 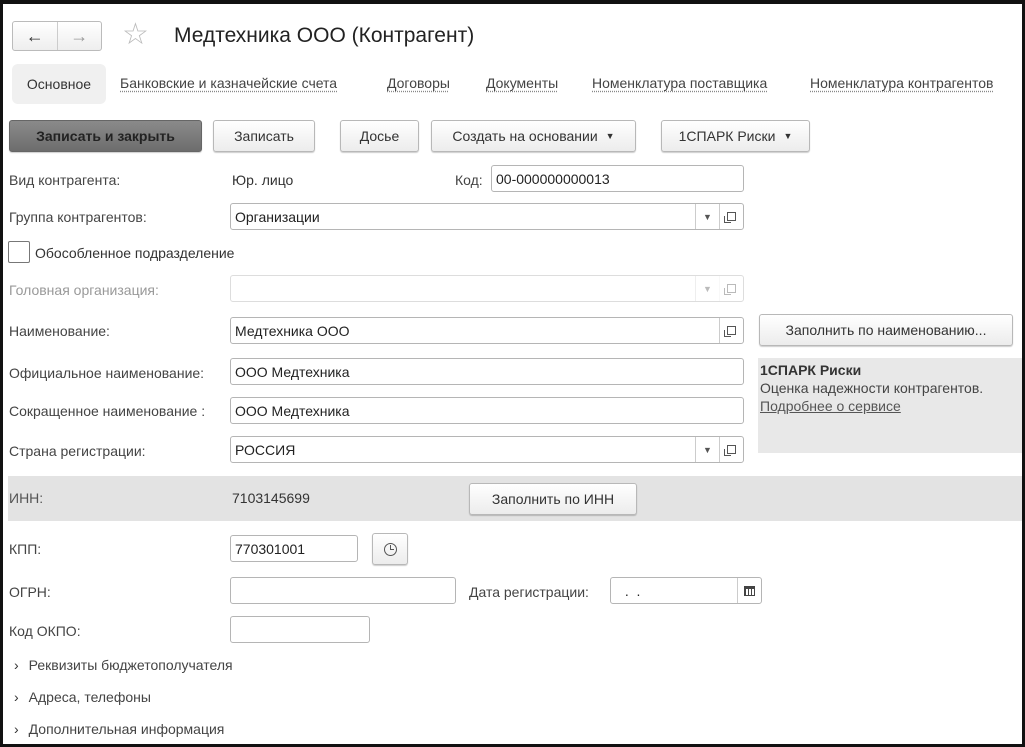 I want to click on label: Дополнительная информация, so click(x=126, y=729).